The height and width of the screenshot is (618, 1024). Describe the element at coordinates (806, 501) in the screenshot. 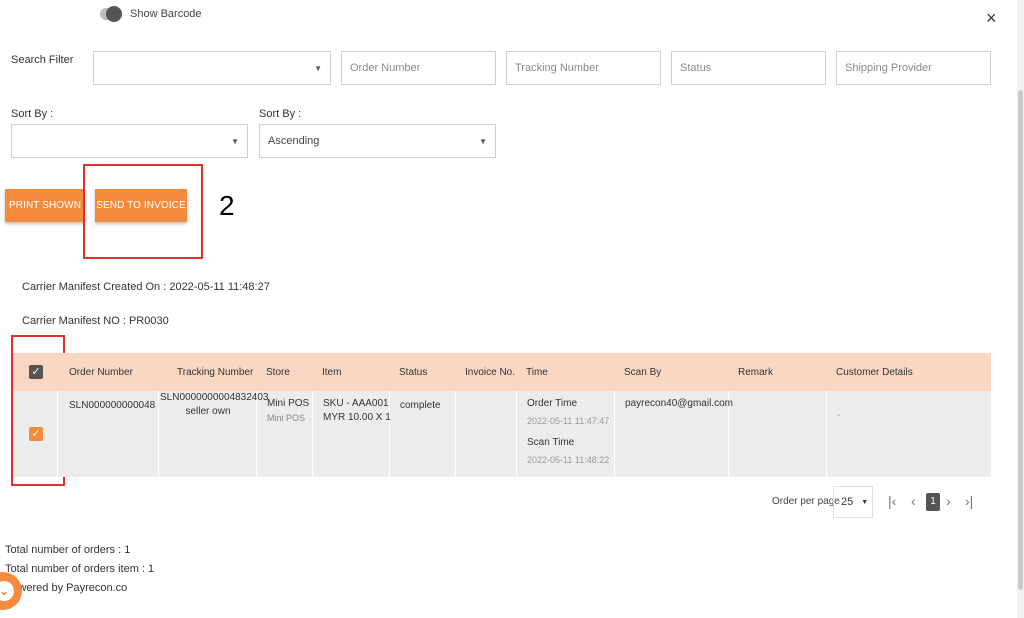

I see `order-per-page-label: Order per page` at that location.